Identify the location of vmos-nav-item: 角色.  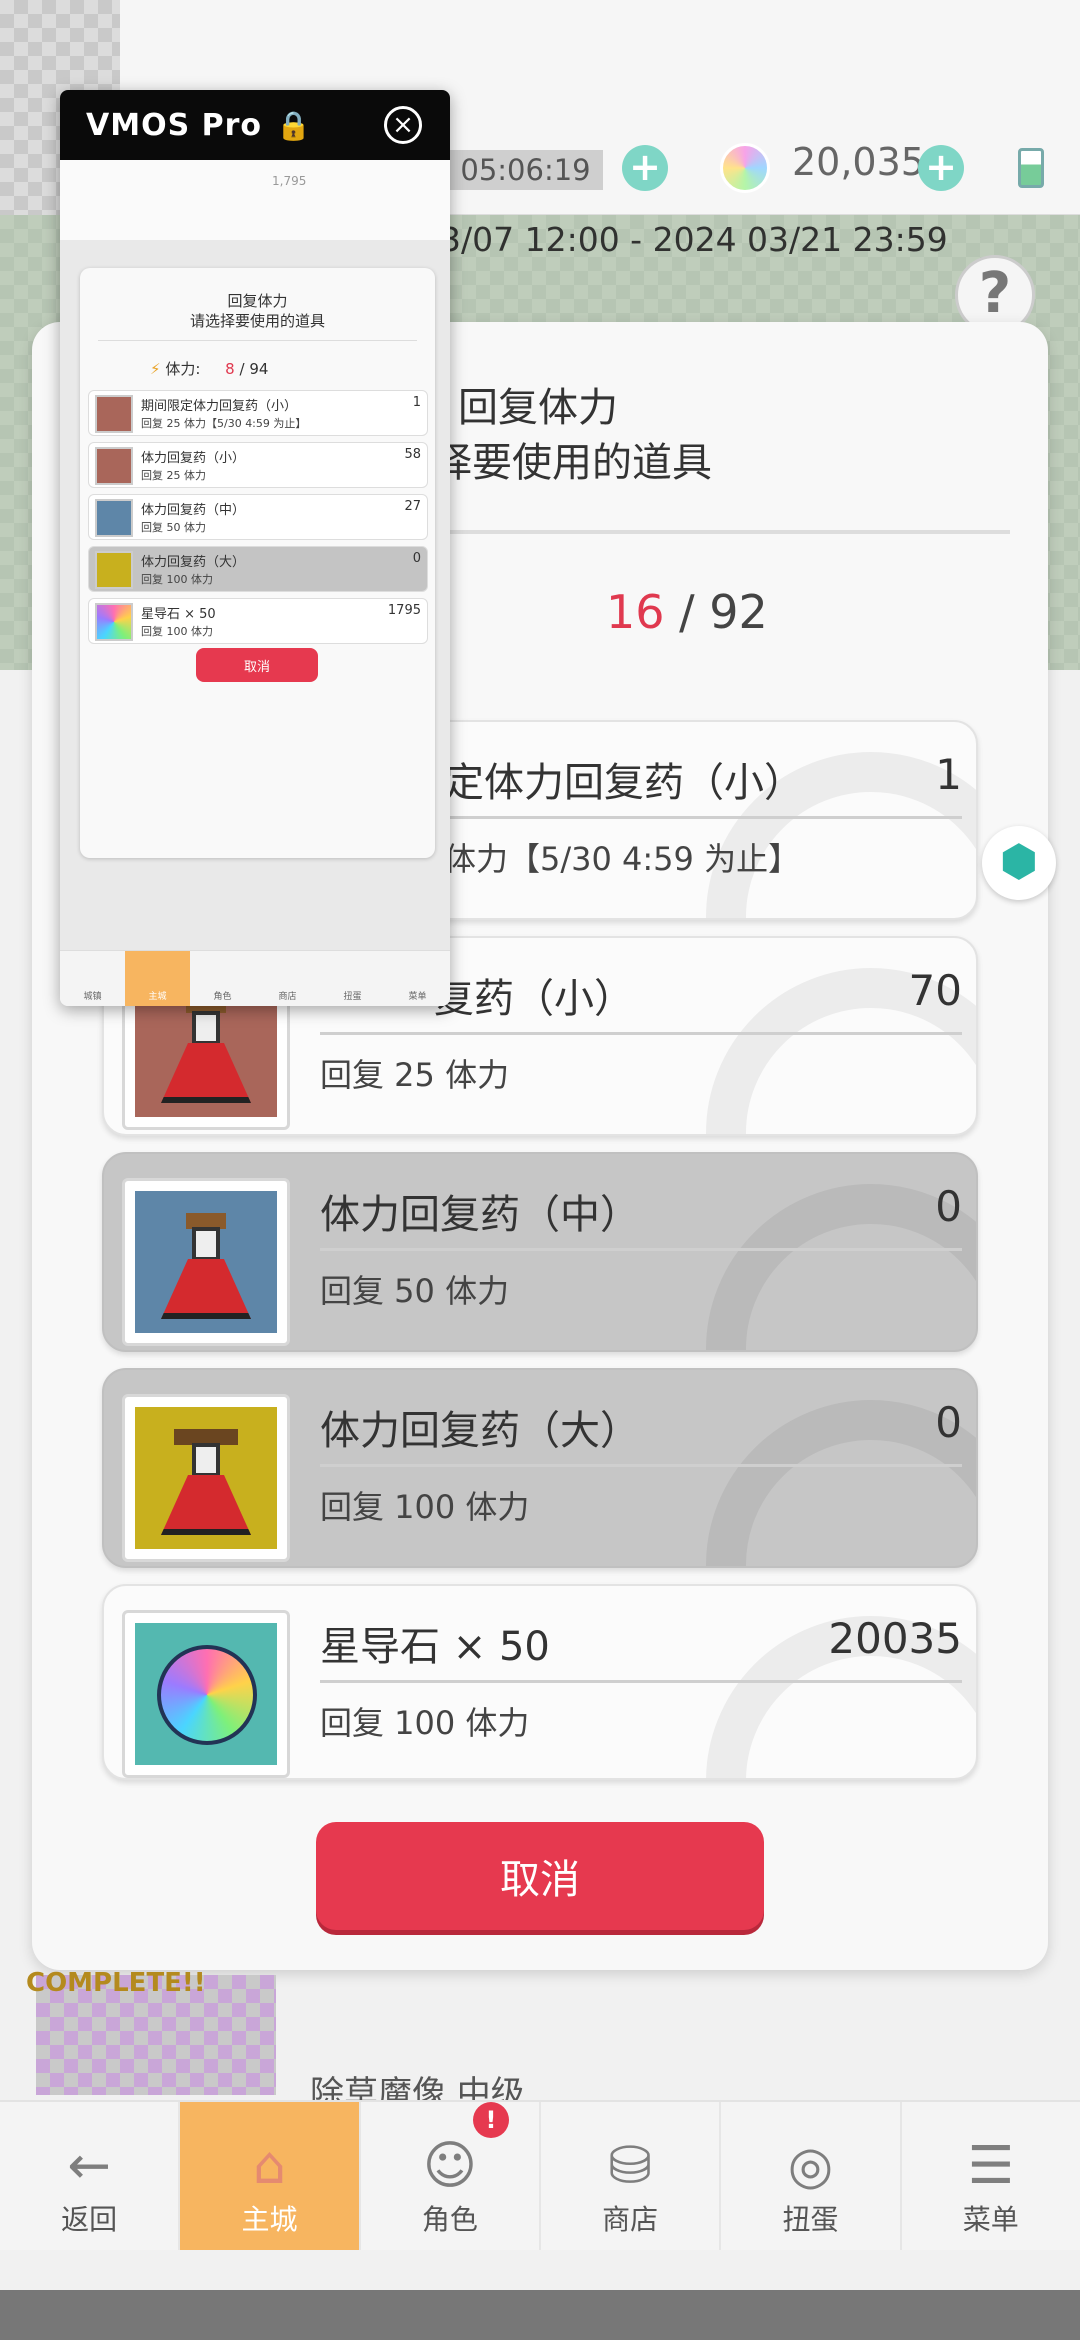
(222, 978).